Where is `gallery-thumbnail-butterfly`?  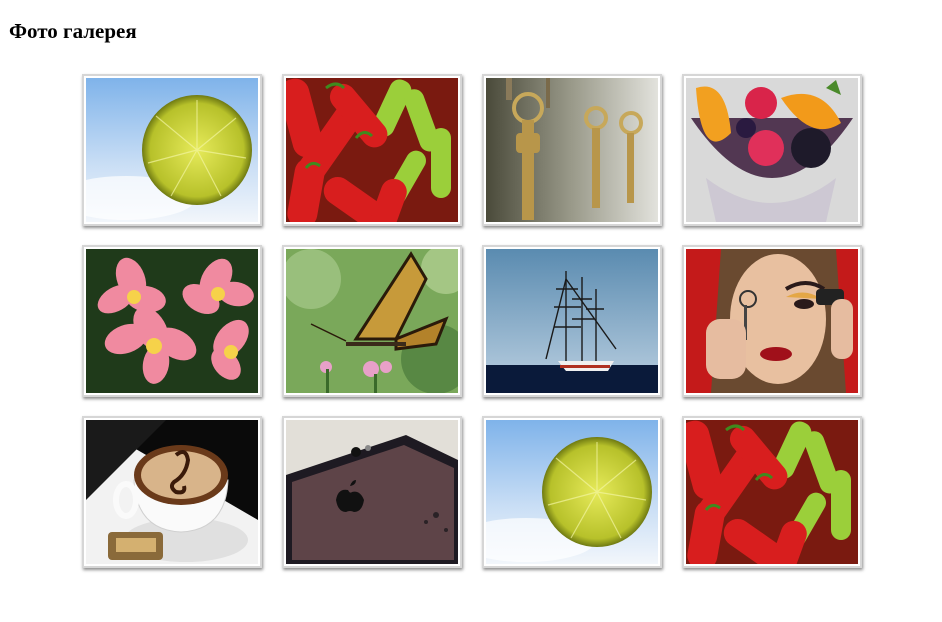 gallery-thumbnail-butterfly is located at coordinates (372, 321).